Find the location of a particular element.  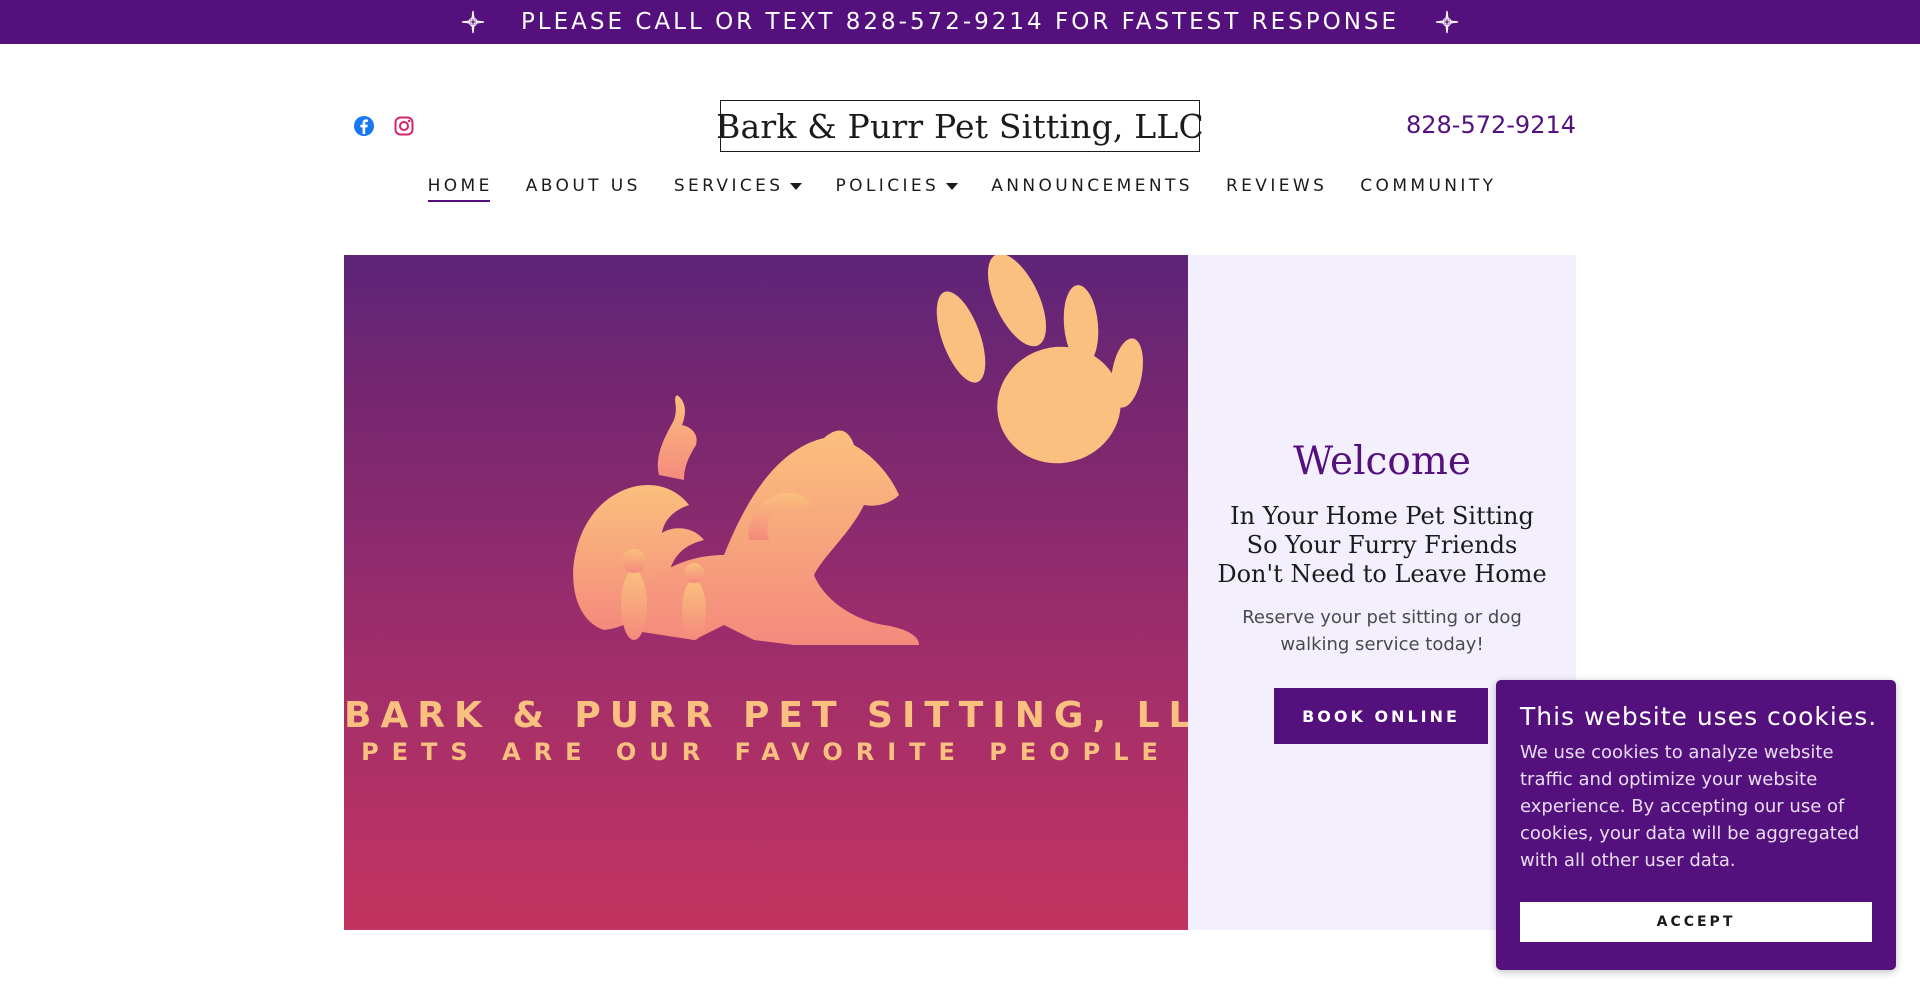

nav-item-policies: POLICIES is located at coordinates (897, 189).